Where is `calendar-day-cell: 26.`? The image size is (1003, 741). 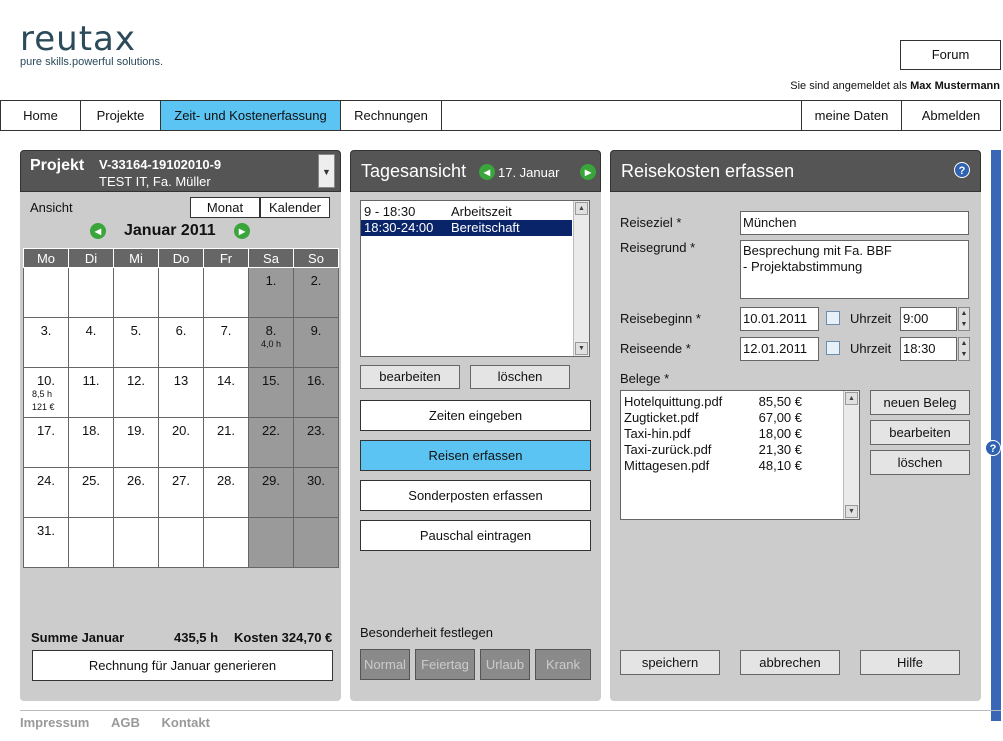
calendar-day-cell: 26. is located at coordinates (136, 492).